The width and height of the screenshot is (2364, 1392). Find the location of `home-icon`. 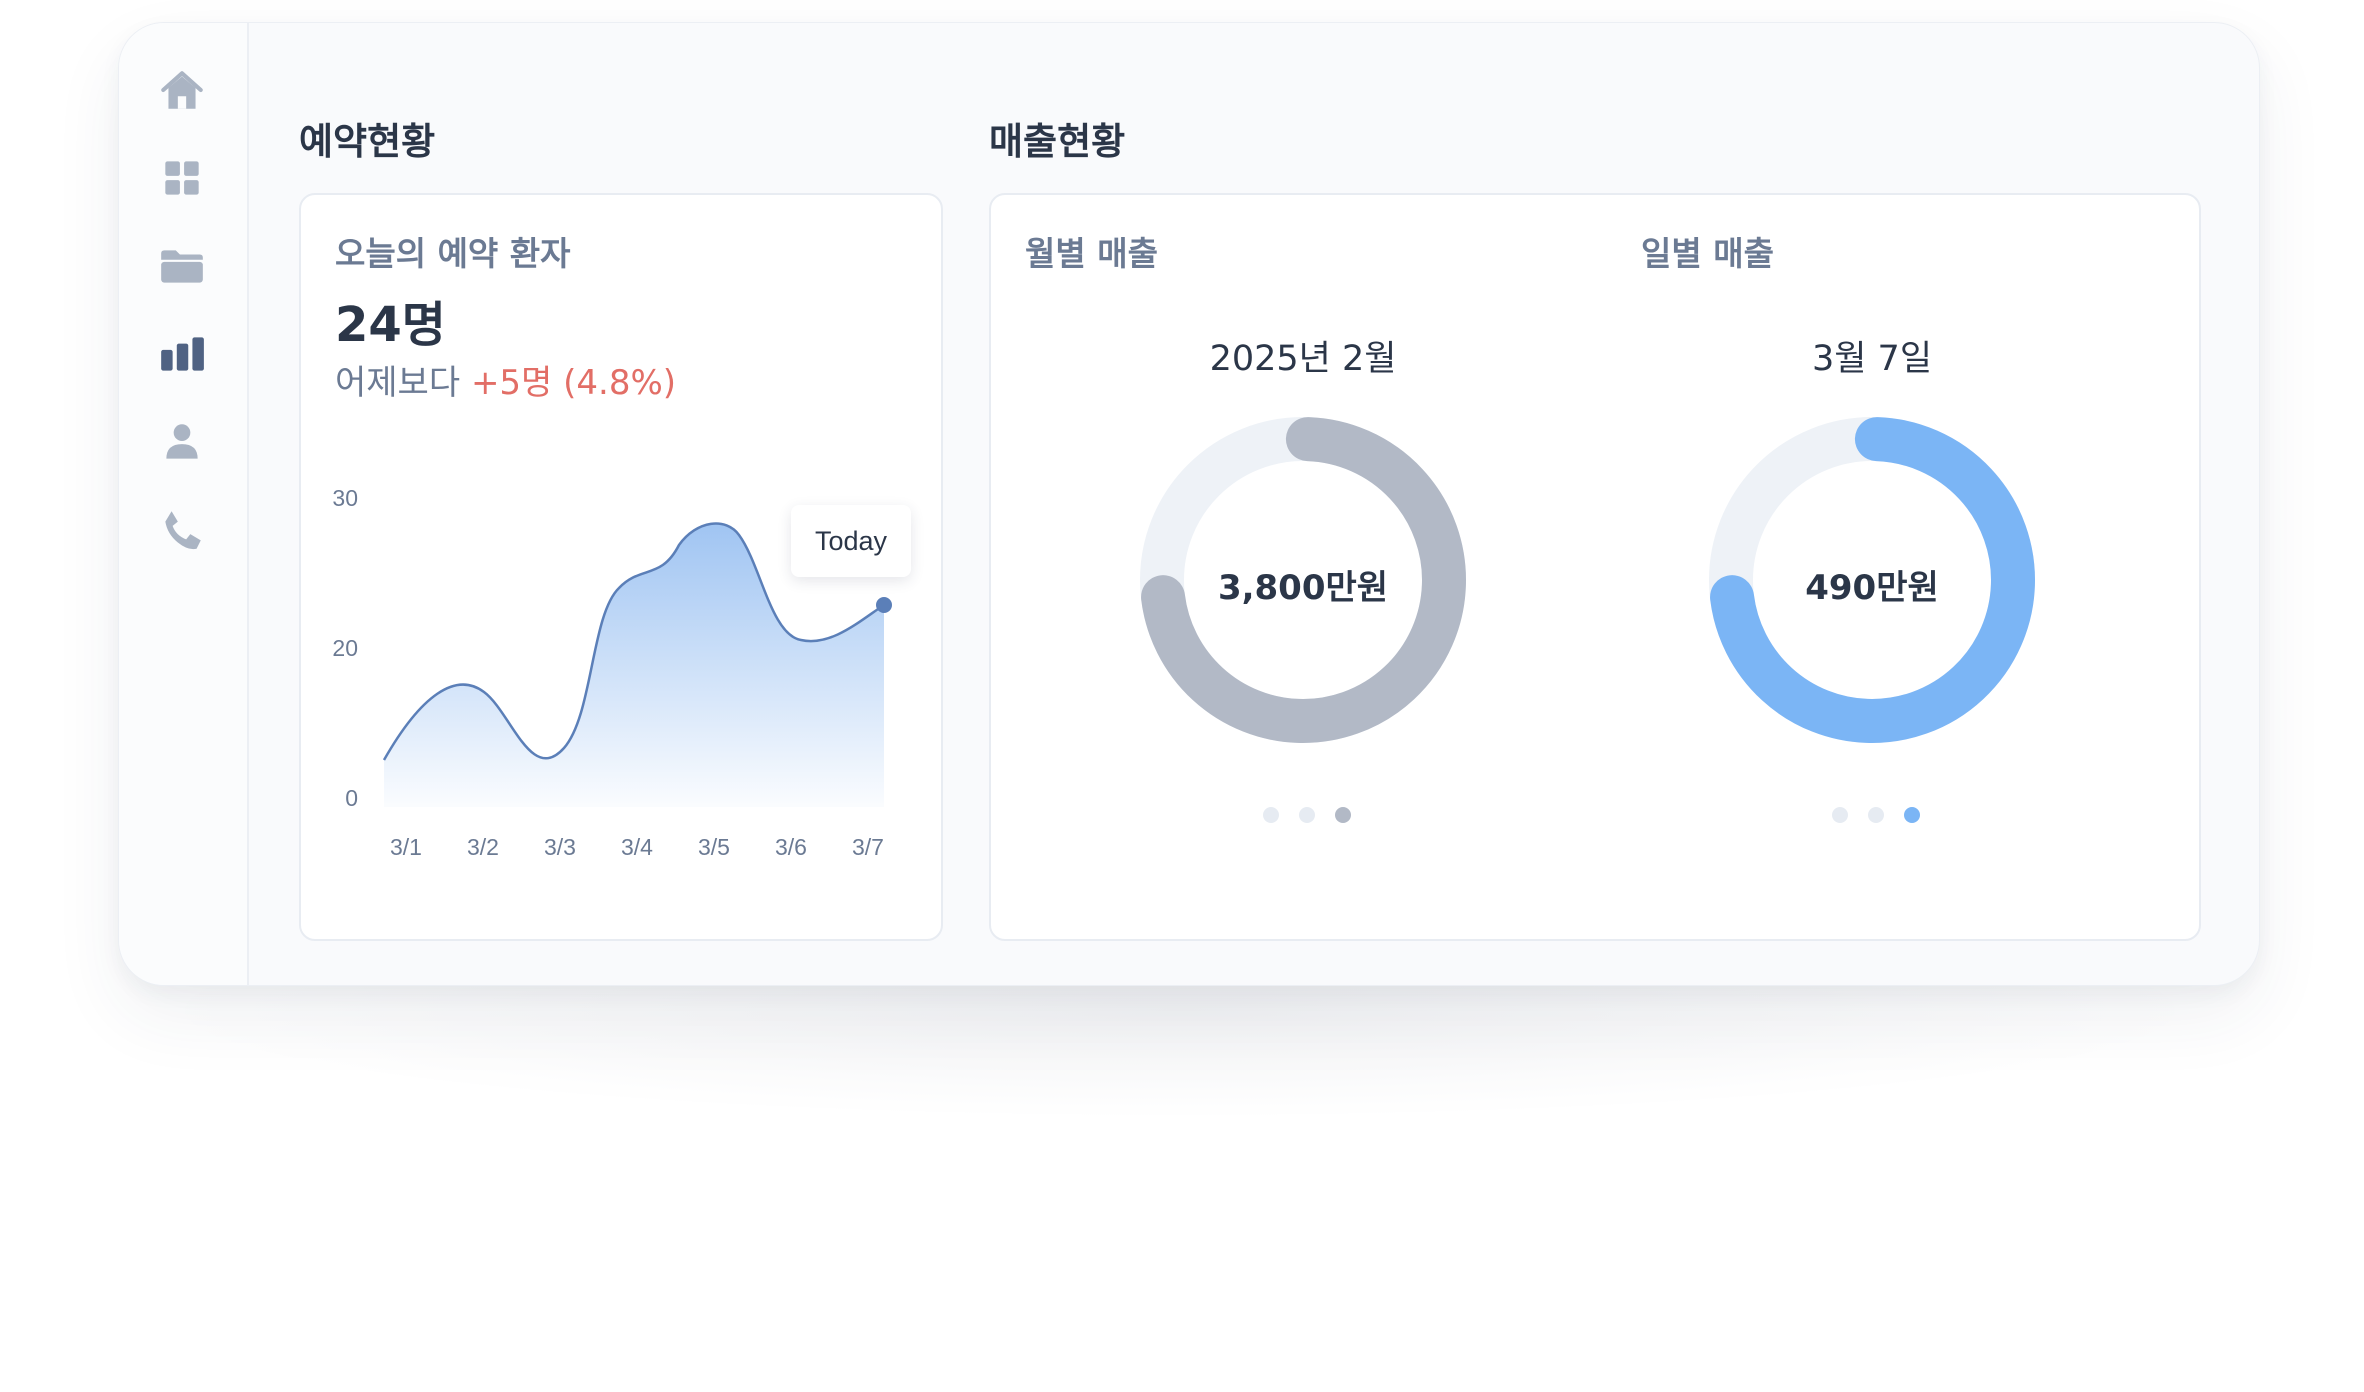

home-icon is located at coordinates (182, 90).